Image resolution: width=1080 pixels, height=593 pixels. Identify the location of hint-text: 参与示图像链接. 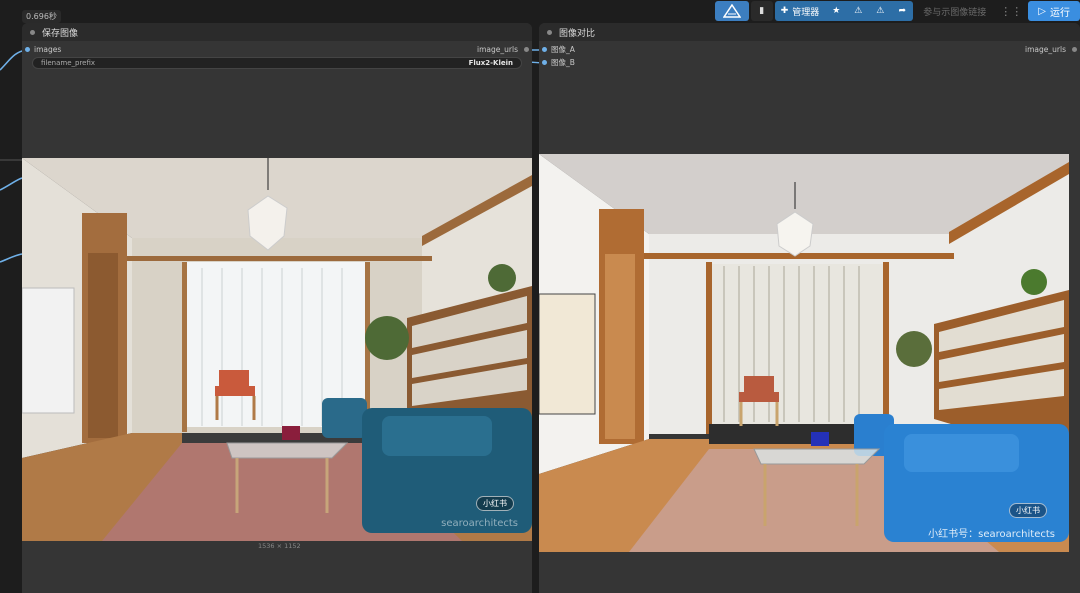
(955, 12).